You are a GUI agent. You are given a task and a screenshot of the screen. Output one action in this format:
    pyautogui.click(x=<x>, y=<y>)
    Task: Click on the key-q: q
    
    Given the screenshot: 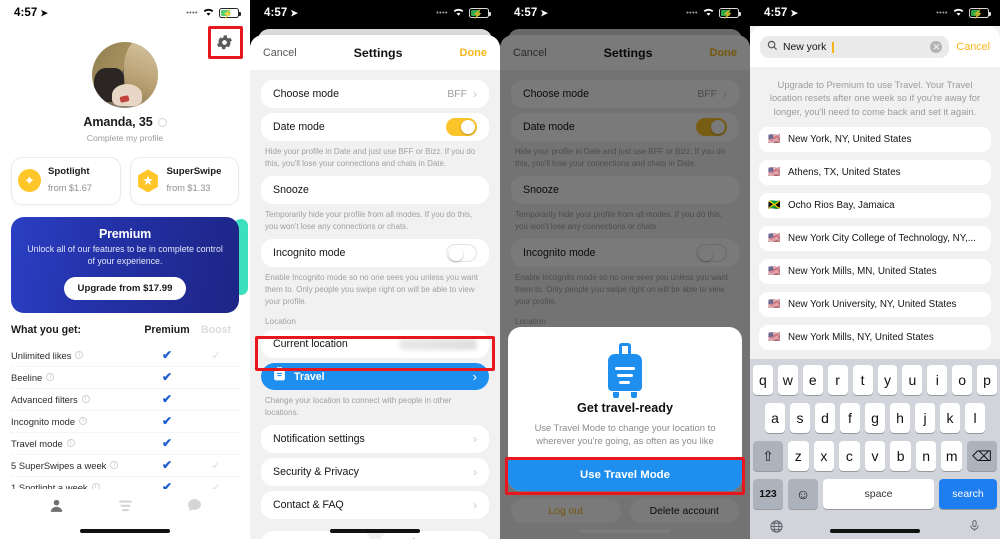 What is the action you would take?
    pyautogui.click(x=762, y=380)
    